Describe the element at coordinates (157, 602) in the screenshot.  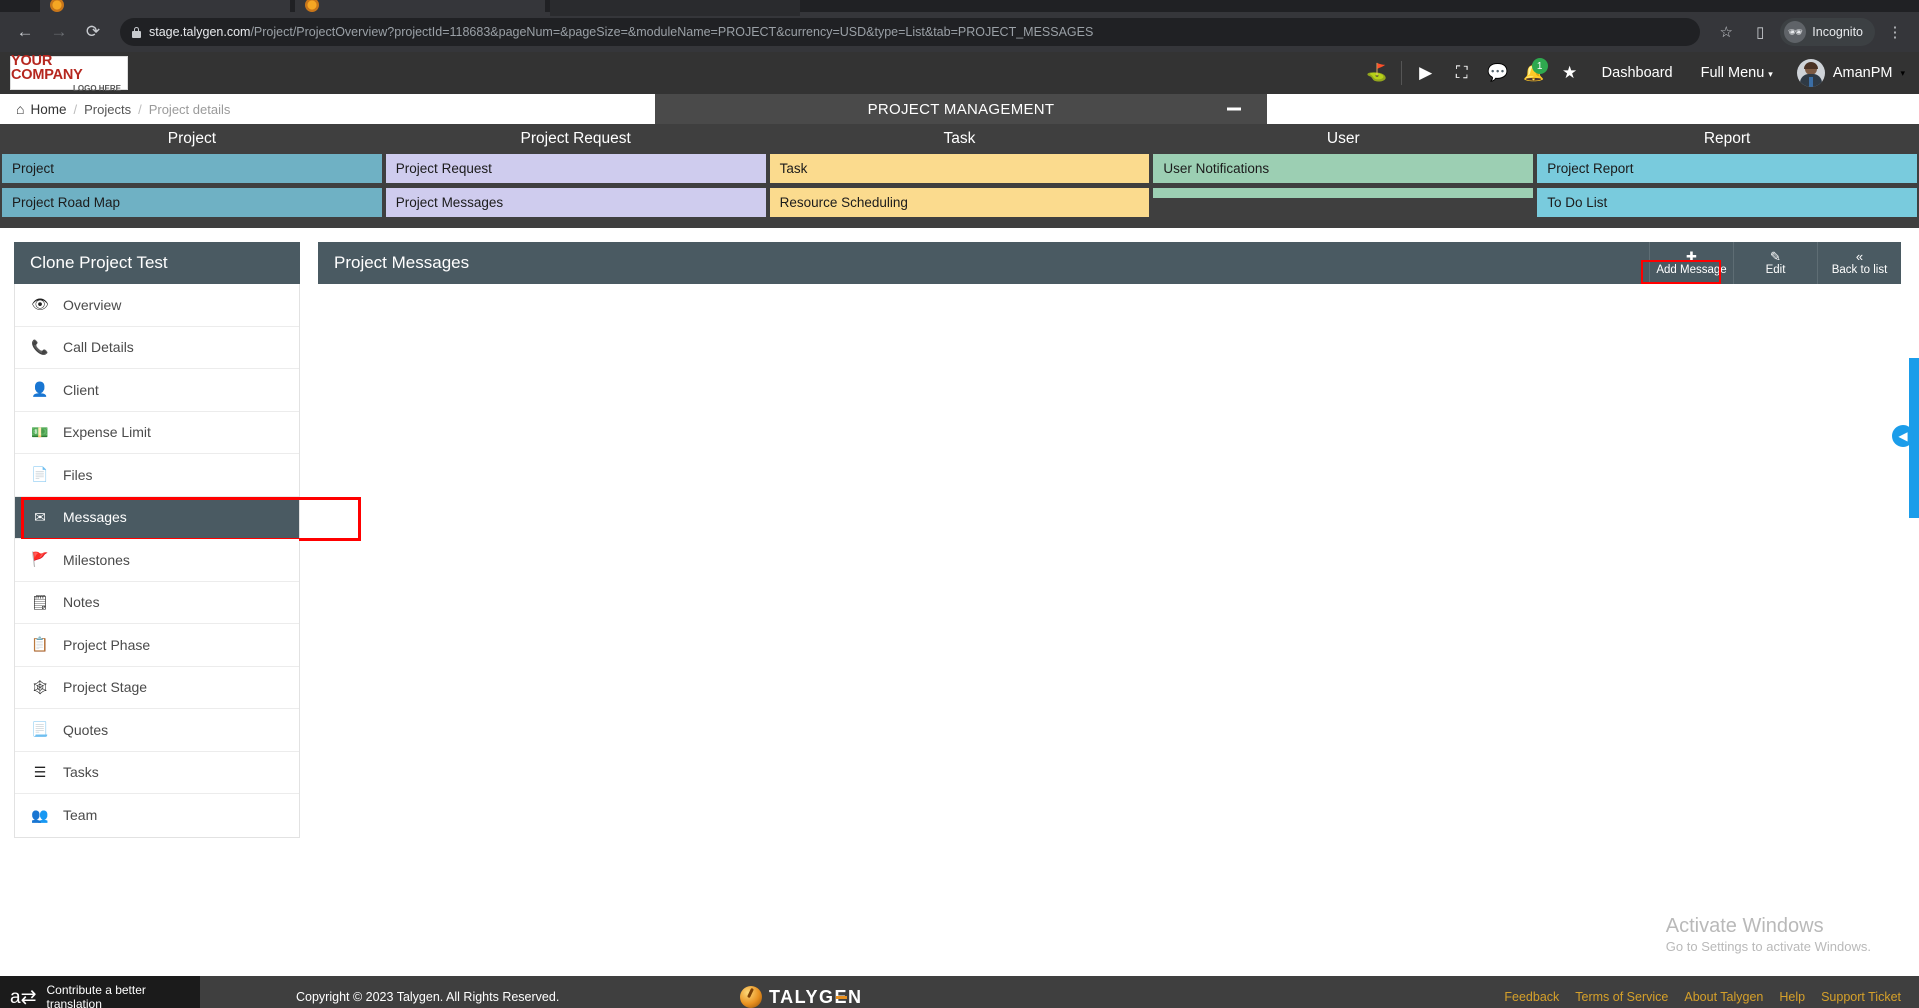
I see `sidebar-item-notes: 🗒 Notes` at that location.